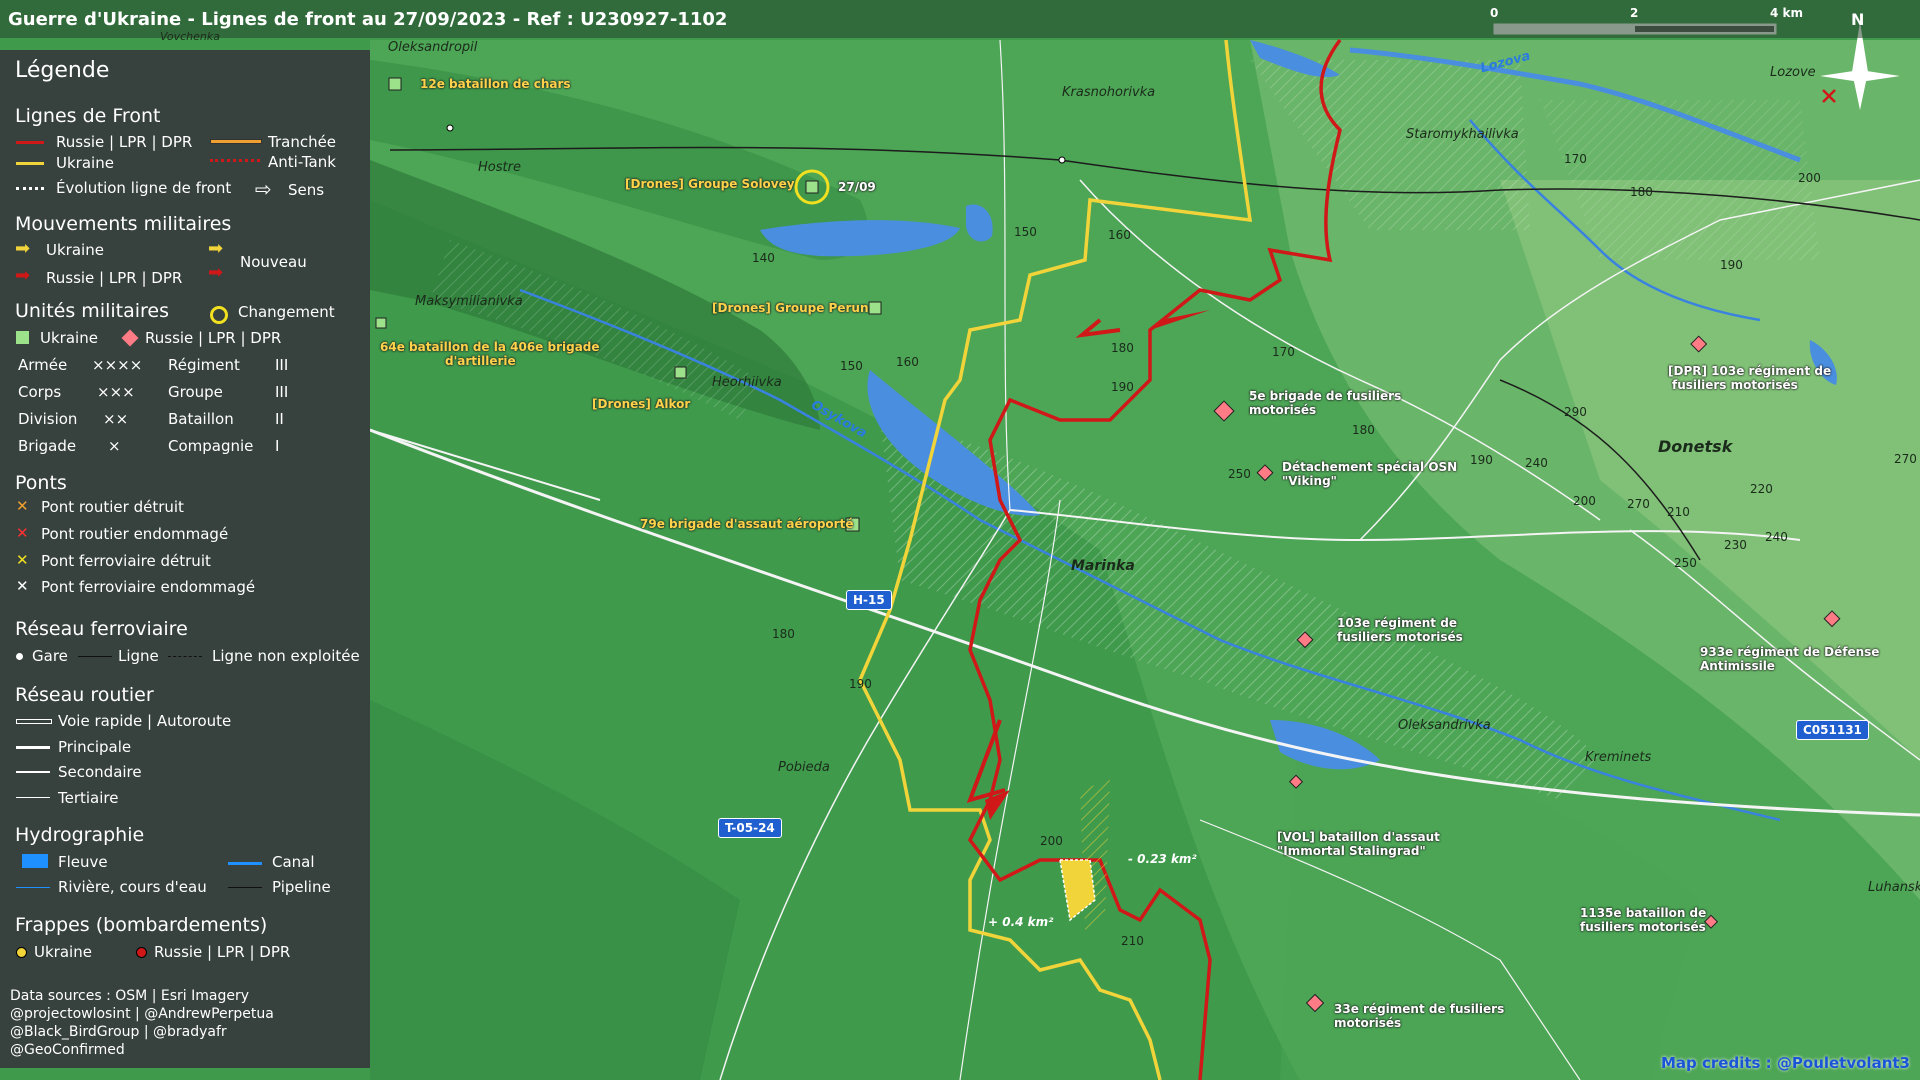  I want to click on road-badge-h15: H-15, so click(869, 600).